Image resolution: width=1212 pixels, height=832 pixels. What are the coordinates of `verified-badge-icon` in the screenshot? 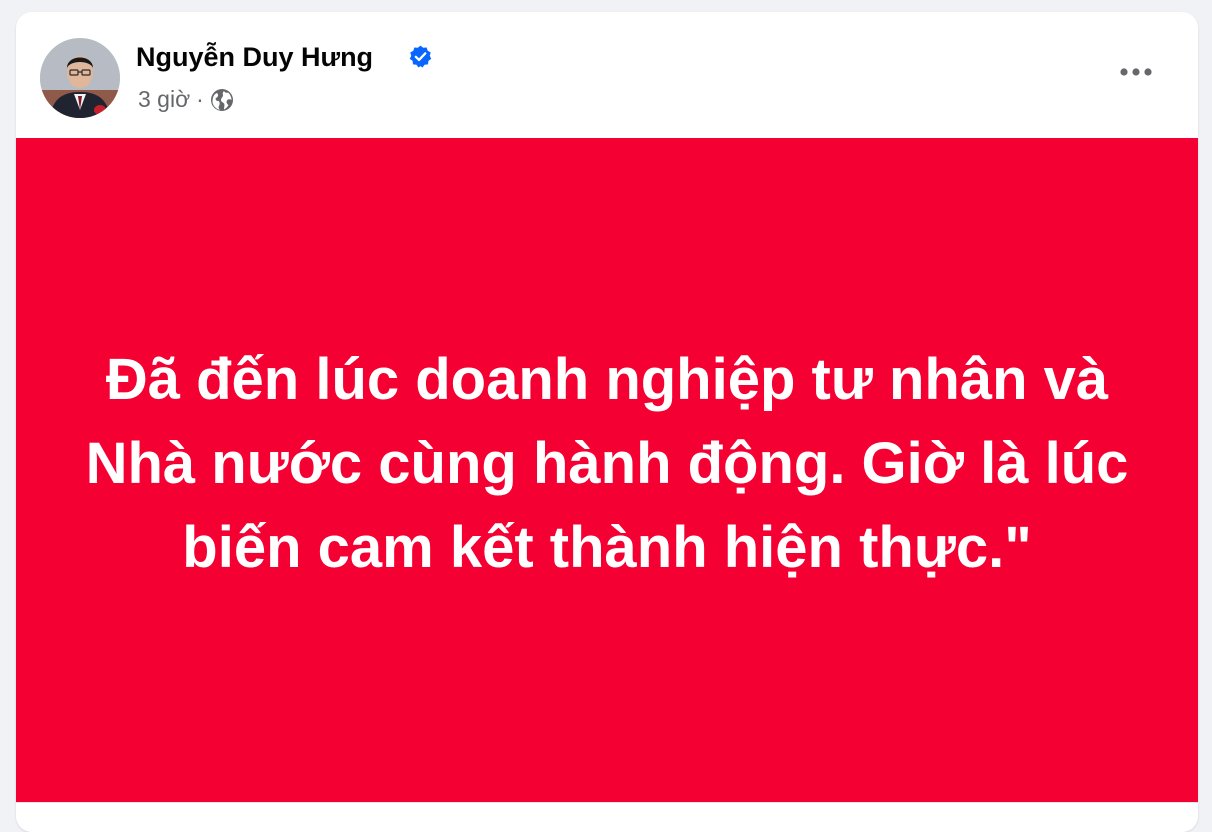 It's located at (420, 56).